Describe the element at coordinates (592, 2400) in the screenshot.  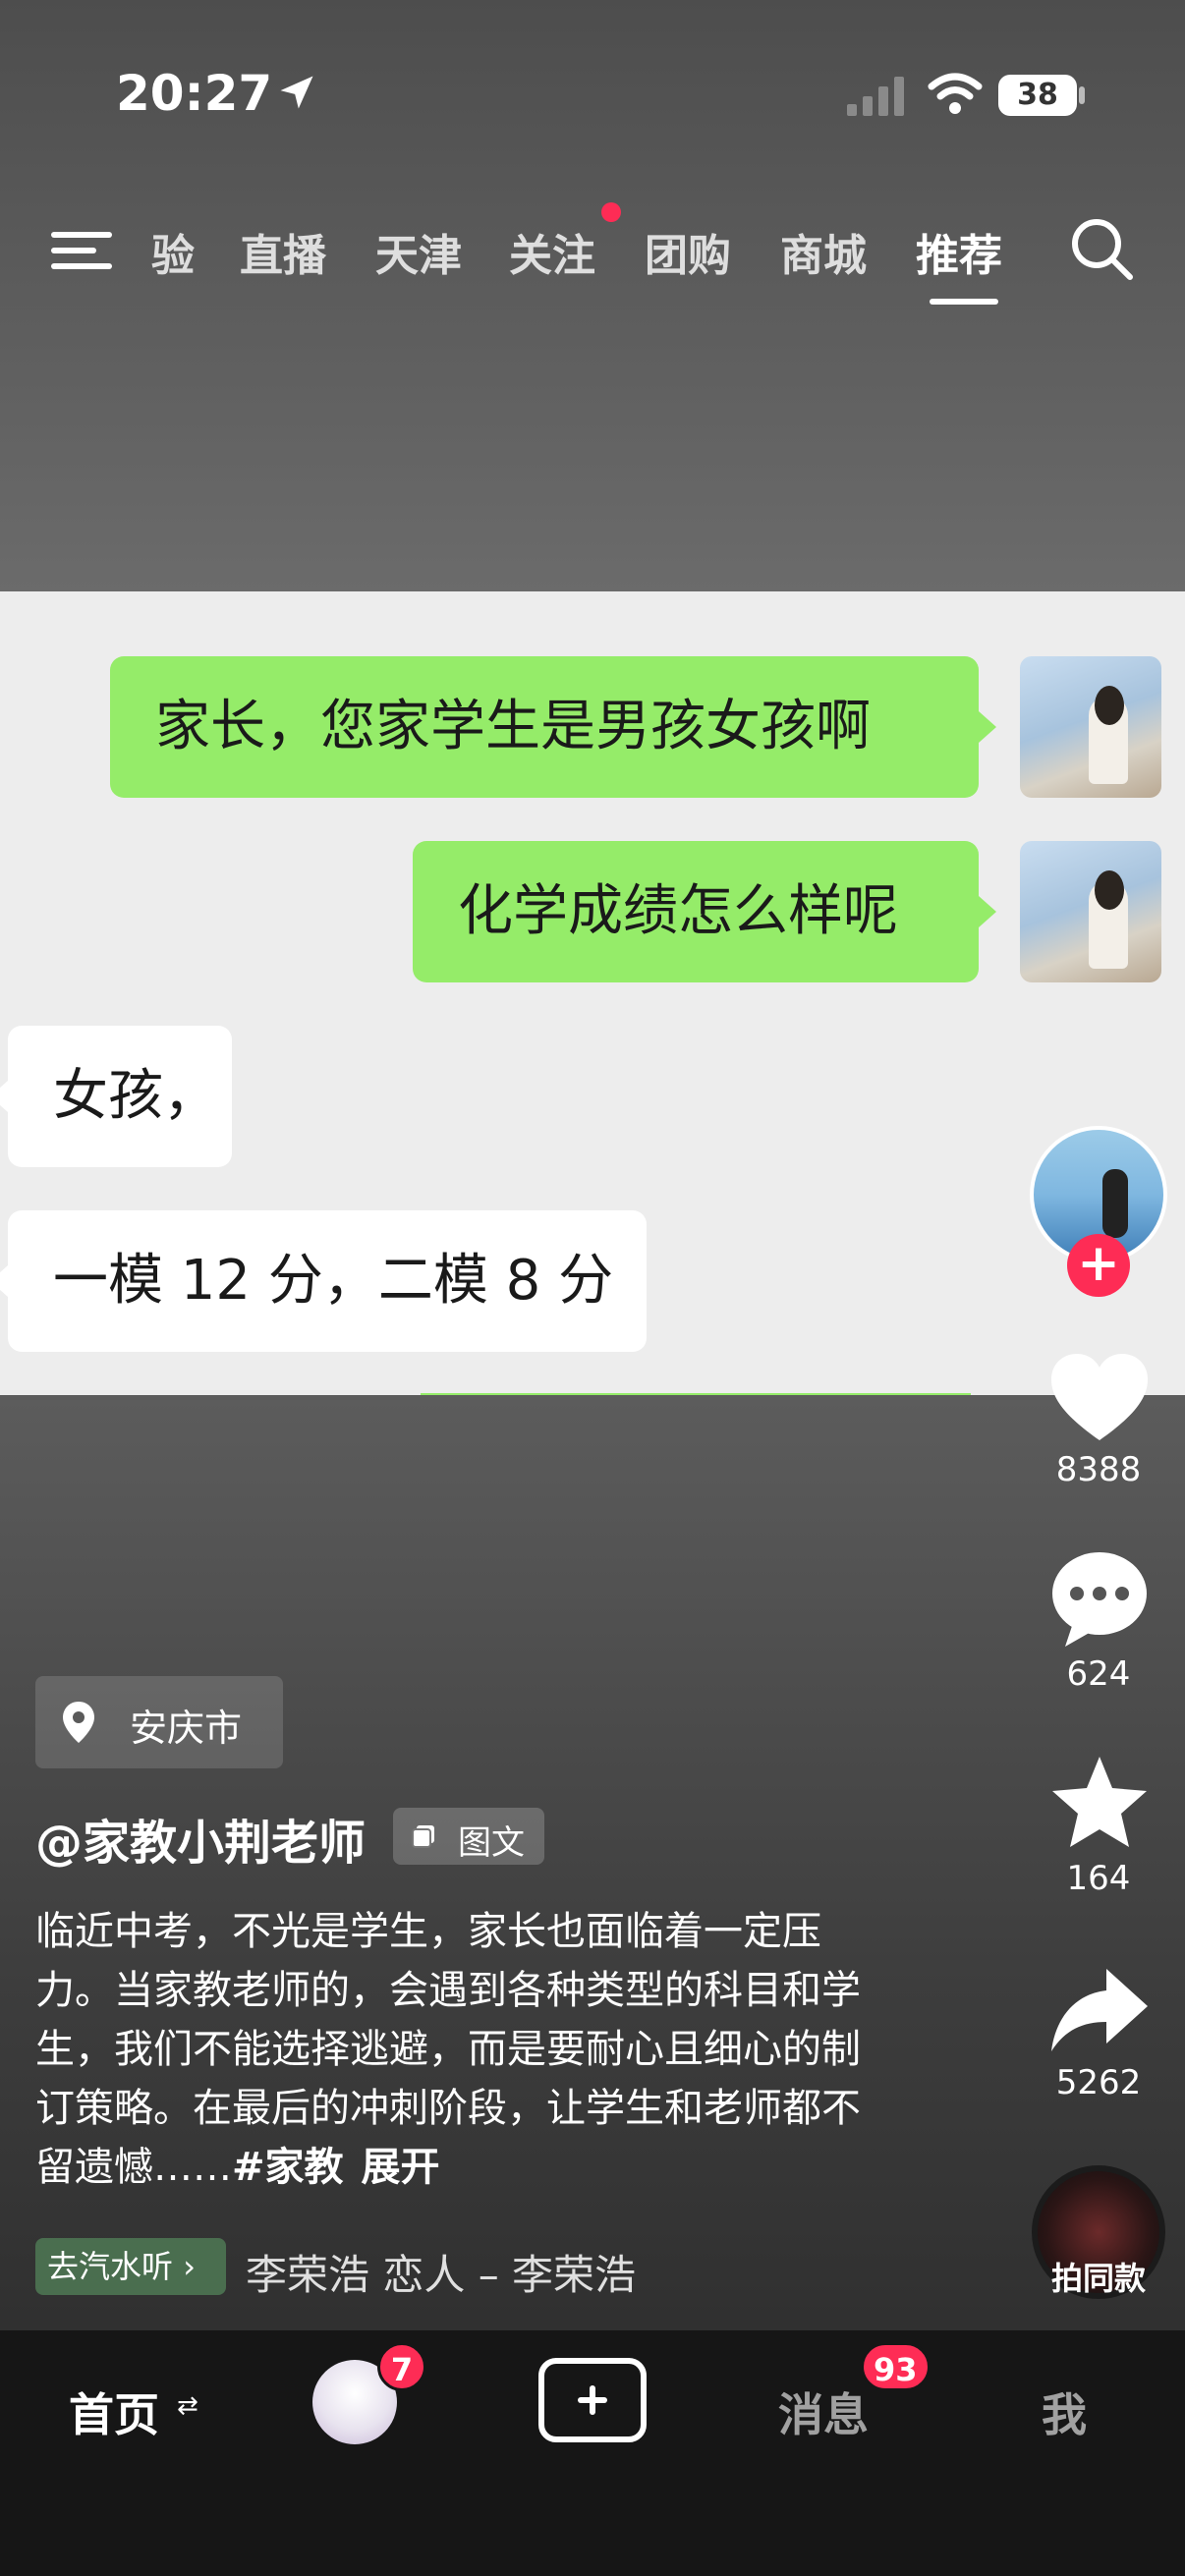
I see `create-post-button` at that location.